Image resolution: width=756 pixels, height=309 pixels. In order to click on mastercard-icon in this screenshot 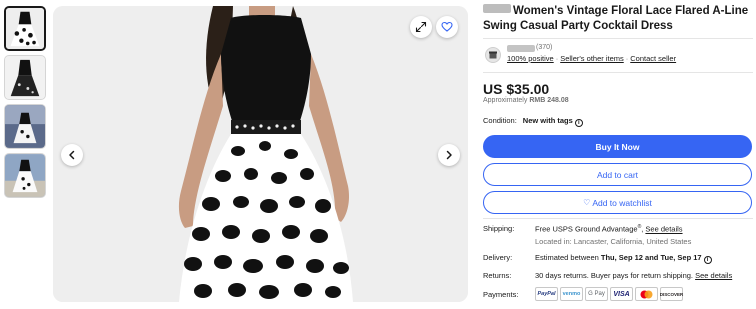, I will do `click(646, 294)`.